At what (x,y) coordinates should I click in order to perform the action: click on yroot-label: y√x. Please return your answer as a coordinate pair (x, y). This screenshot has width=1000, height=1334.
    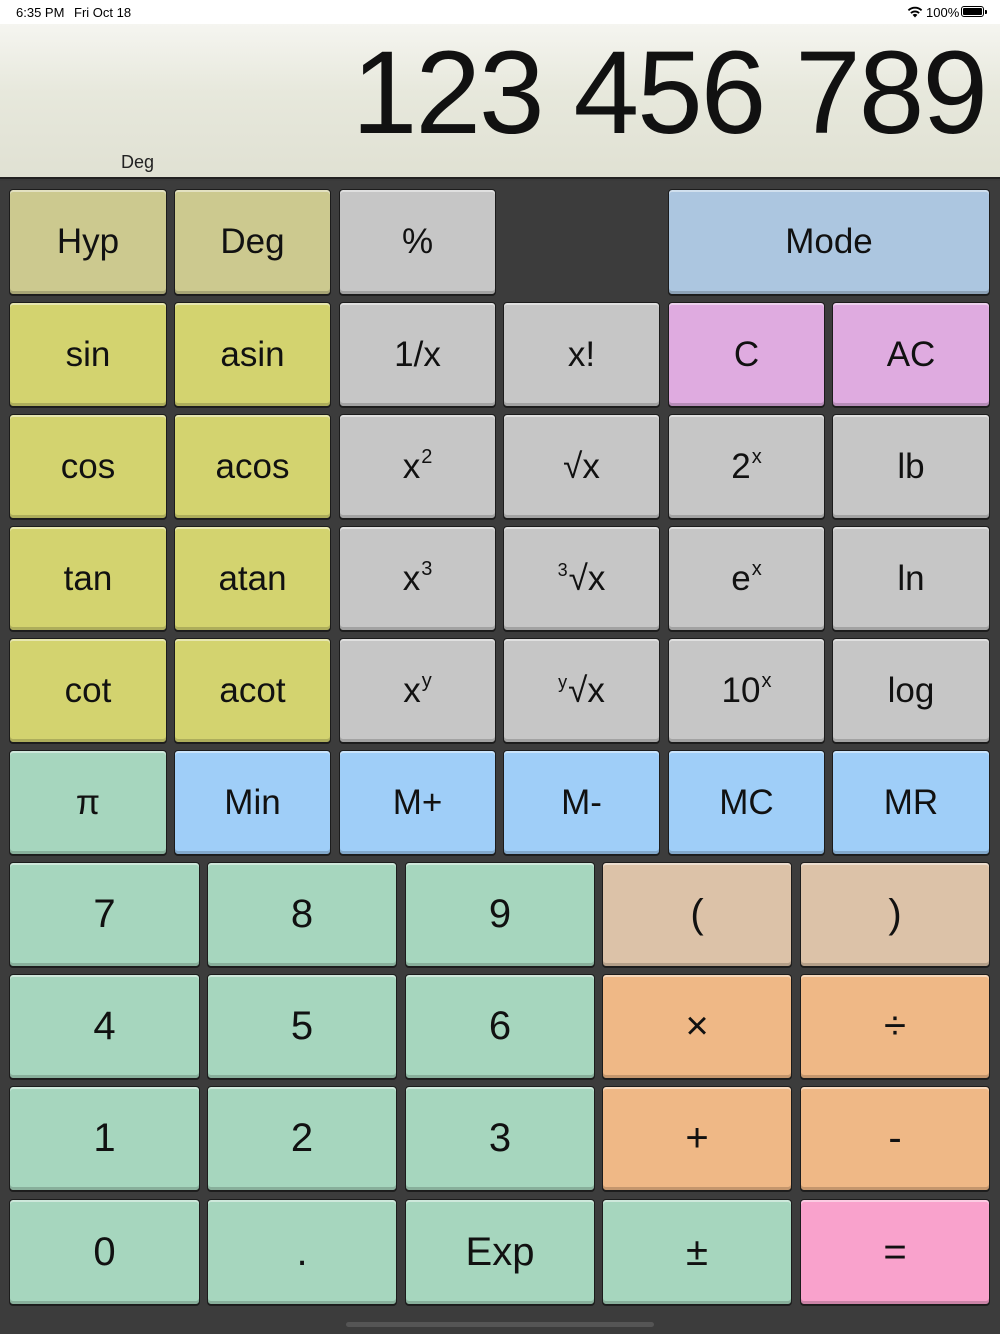
    Looking at the image, I should click on (581, 691).